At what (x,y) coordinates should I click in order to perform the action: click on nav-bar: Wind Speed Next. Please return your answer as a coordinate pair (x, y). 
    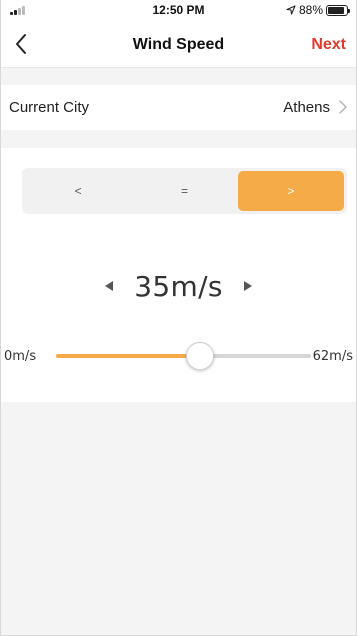
    Looking at the image, I should click on (178, 44).